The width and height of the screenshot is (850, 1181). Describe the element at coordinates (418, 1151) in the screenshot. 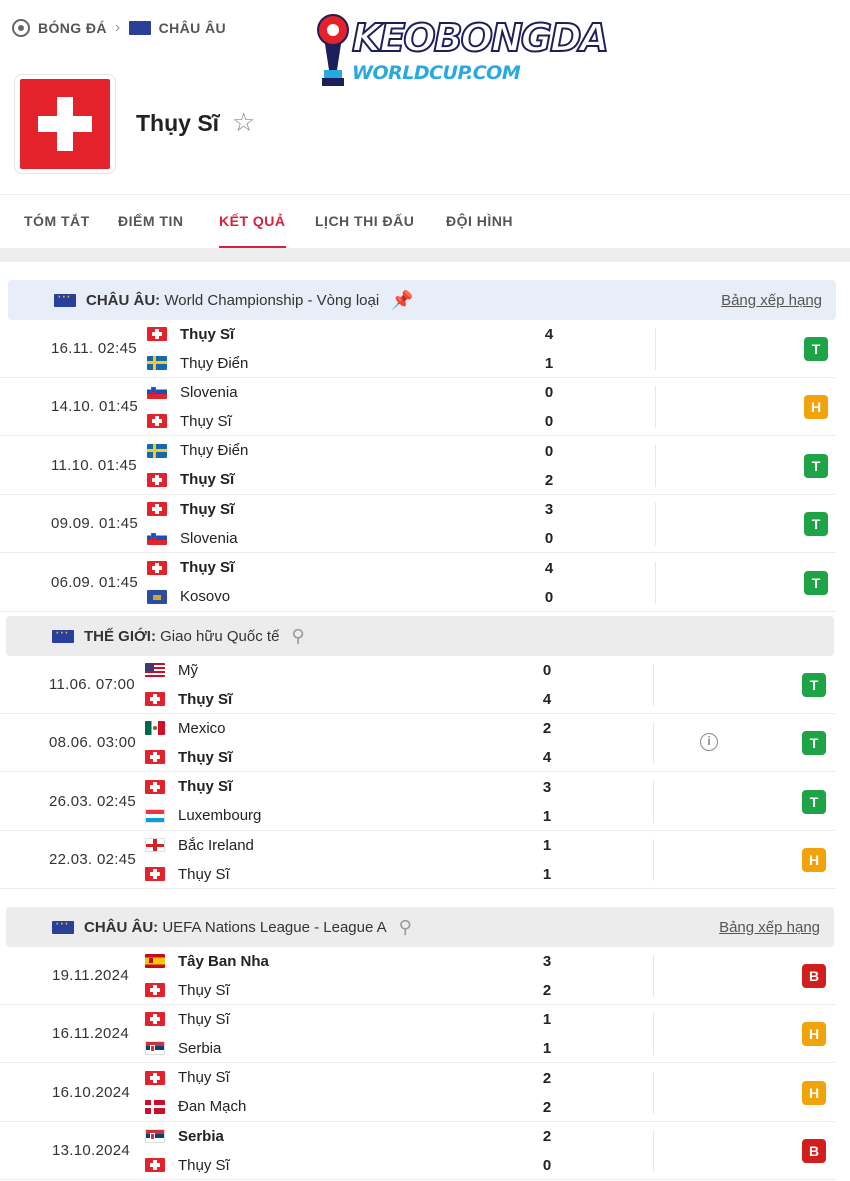

I see `match-row: 13.10.2024 Serbia Thụy Sĩ 2 0 B` at that location.